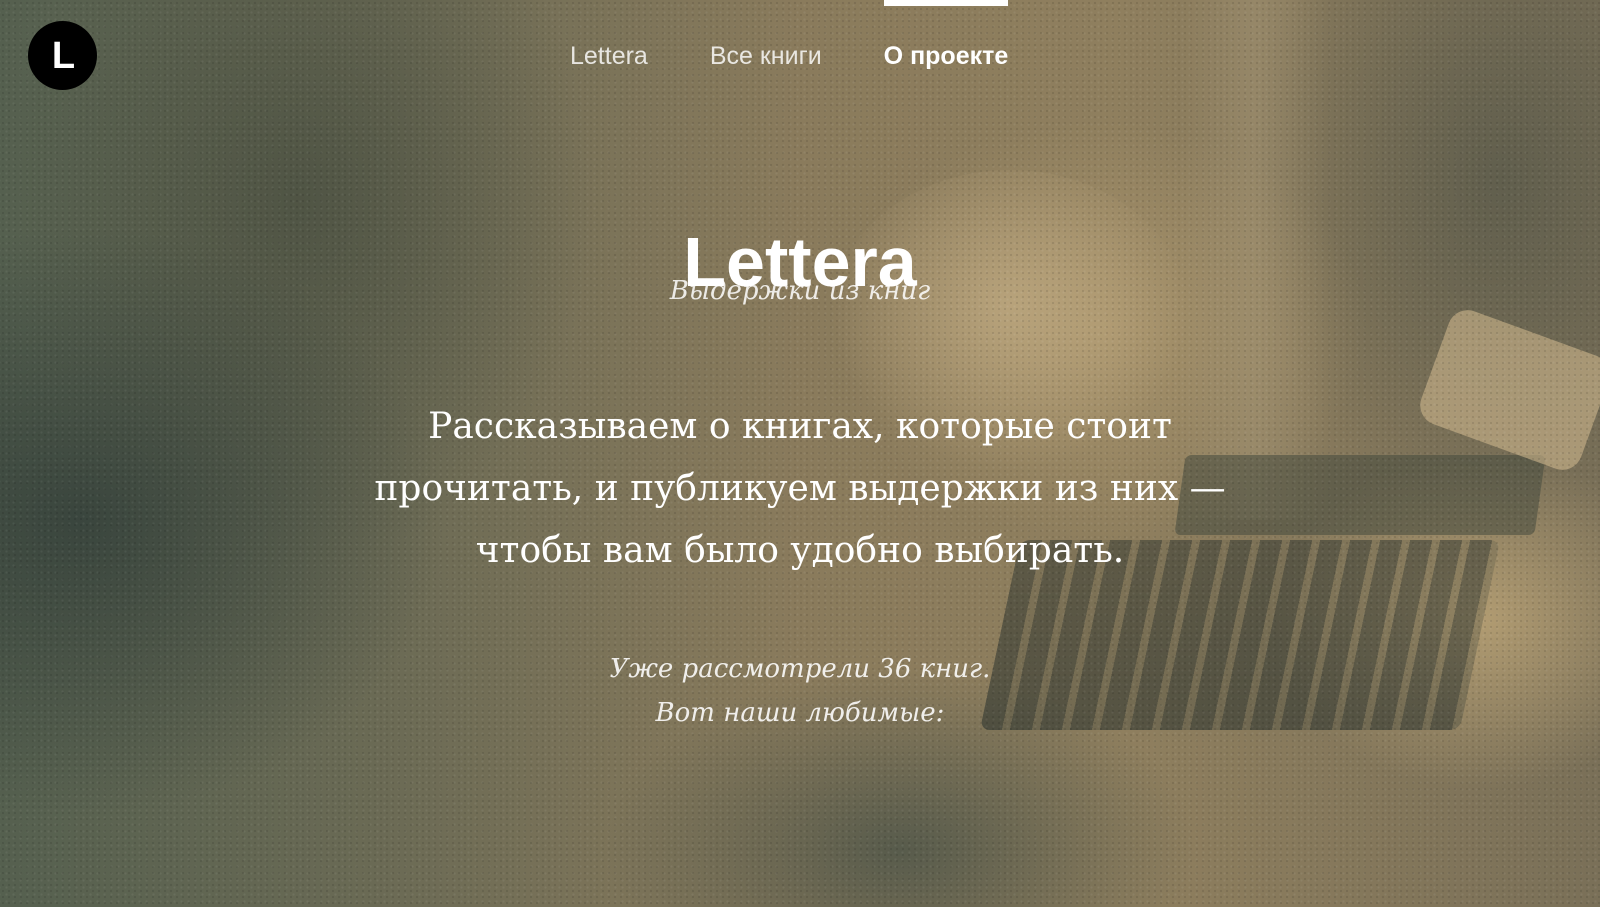  Describe the element at coordinates (609, 35) in the screenshot. I see `nav-item-lettera: Lettera` at that location.